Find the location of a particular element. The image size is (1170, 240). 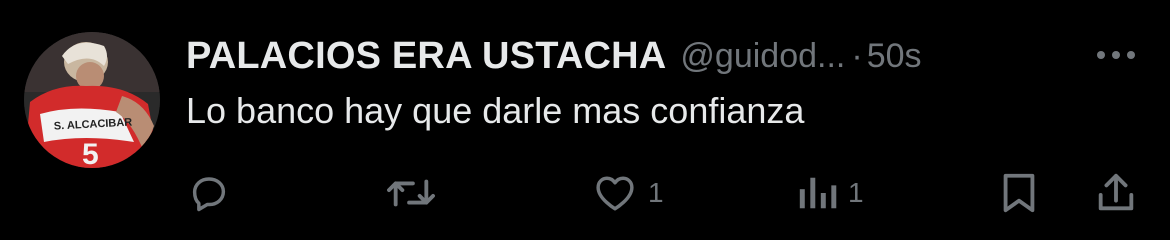

display-name: PALACIOS ERA USTACHA is located at coordinates (426, 56).